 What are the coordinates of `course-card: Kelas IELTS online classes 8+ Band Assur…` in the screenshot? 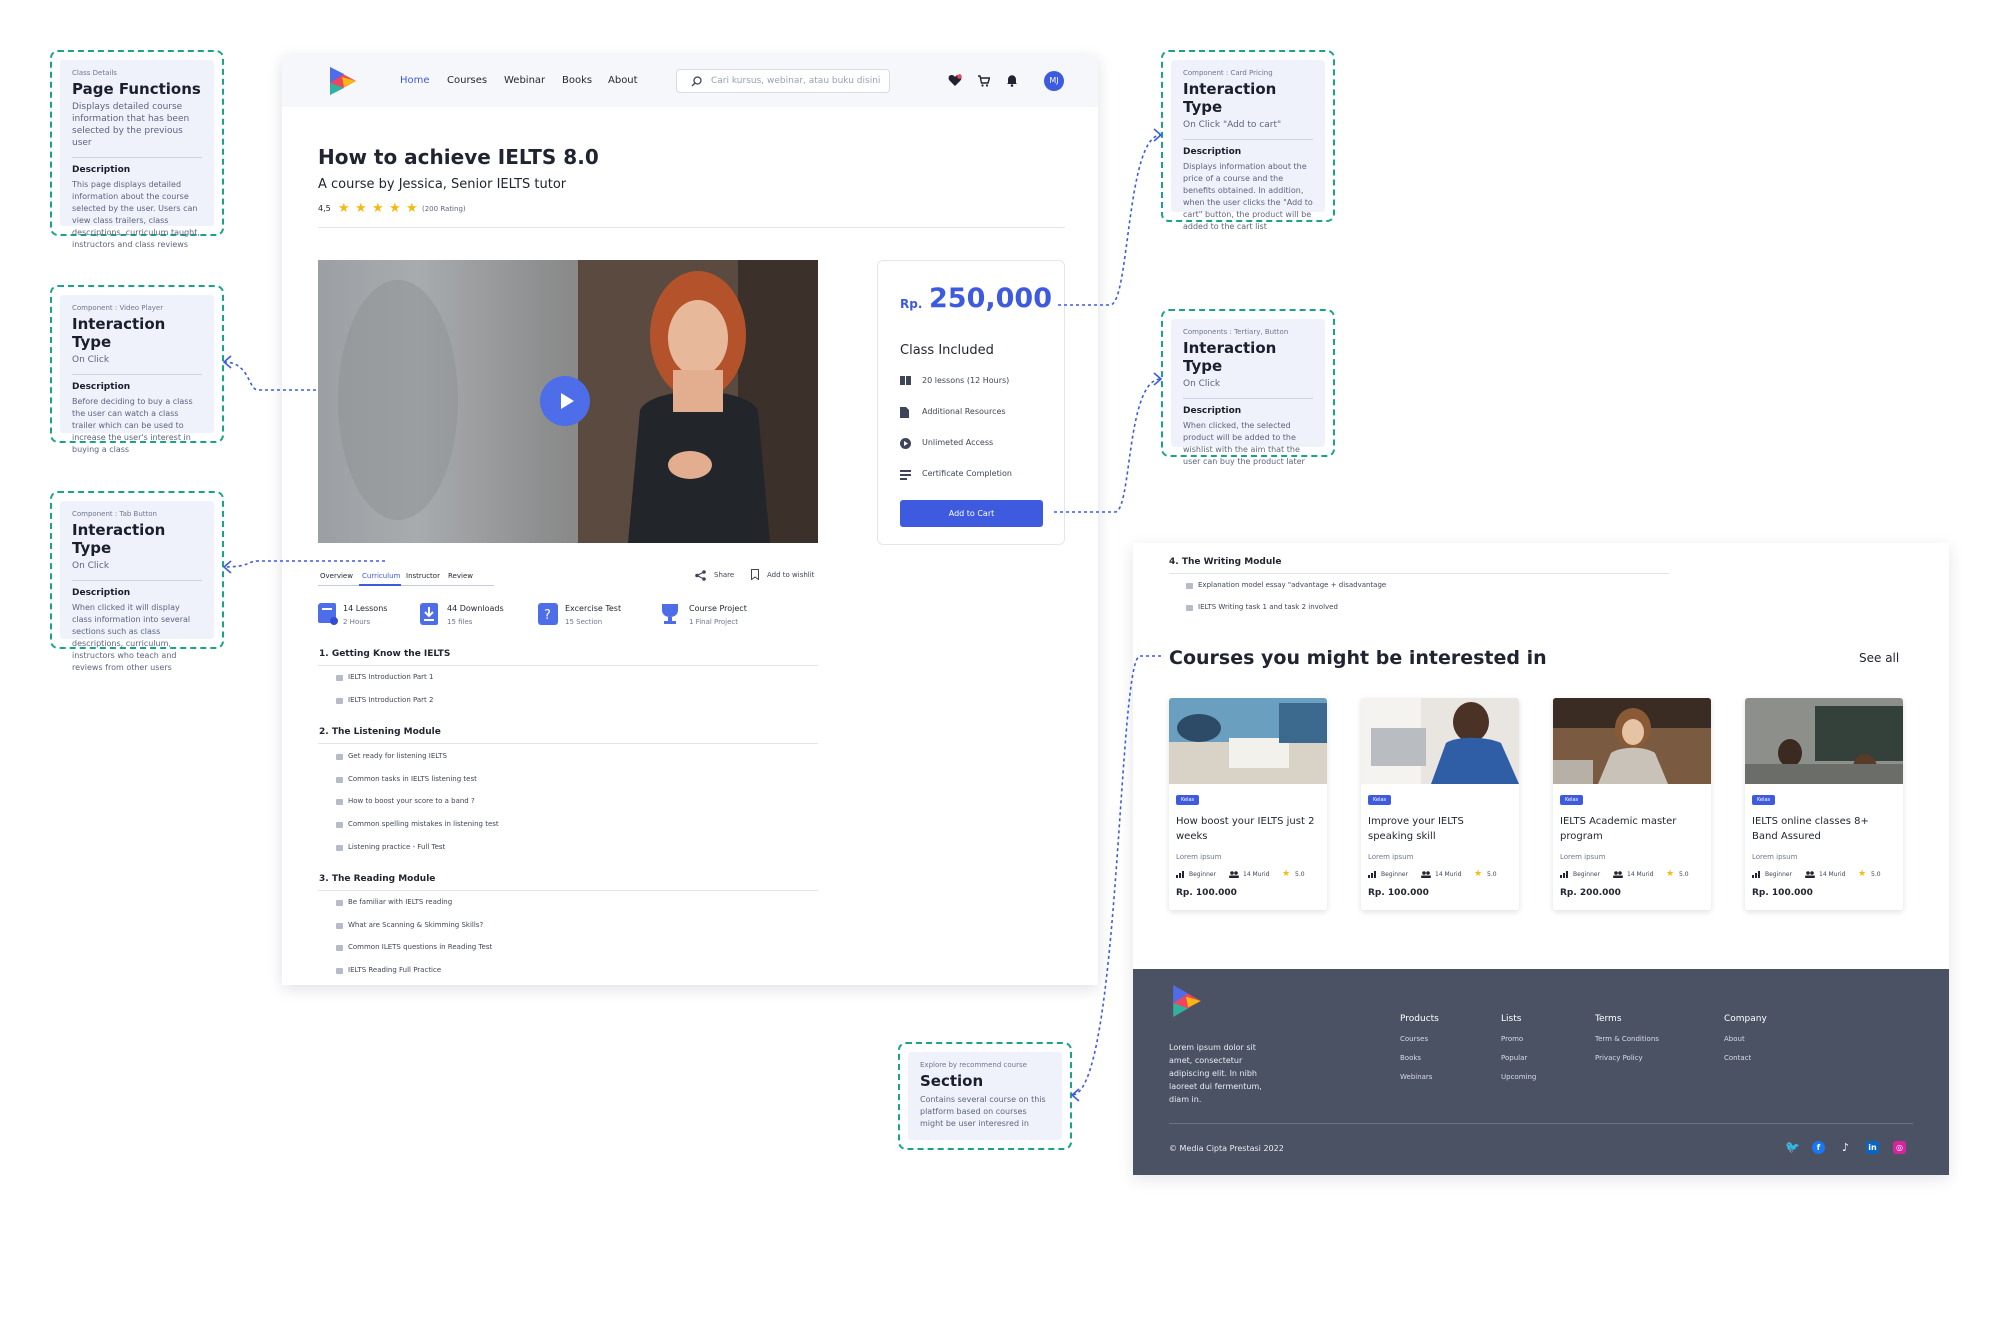 It's located at (1824, 804).